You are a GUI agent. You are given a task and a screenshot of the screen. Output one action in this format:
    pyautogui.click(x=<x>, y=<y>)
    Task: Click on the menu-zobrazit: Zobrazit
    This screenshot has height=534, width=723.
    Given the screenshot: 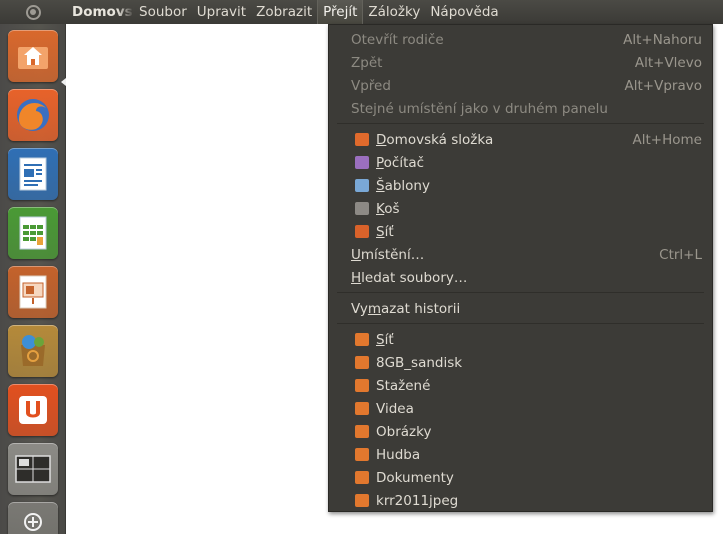 What is the action you would take?
    pyautogui.click(x=284, y=12)
    